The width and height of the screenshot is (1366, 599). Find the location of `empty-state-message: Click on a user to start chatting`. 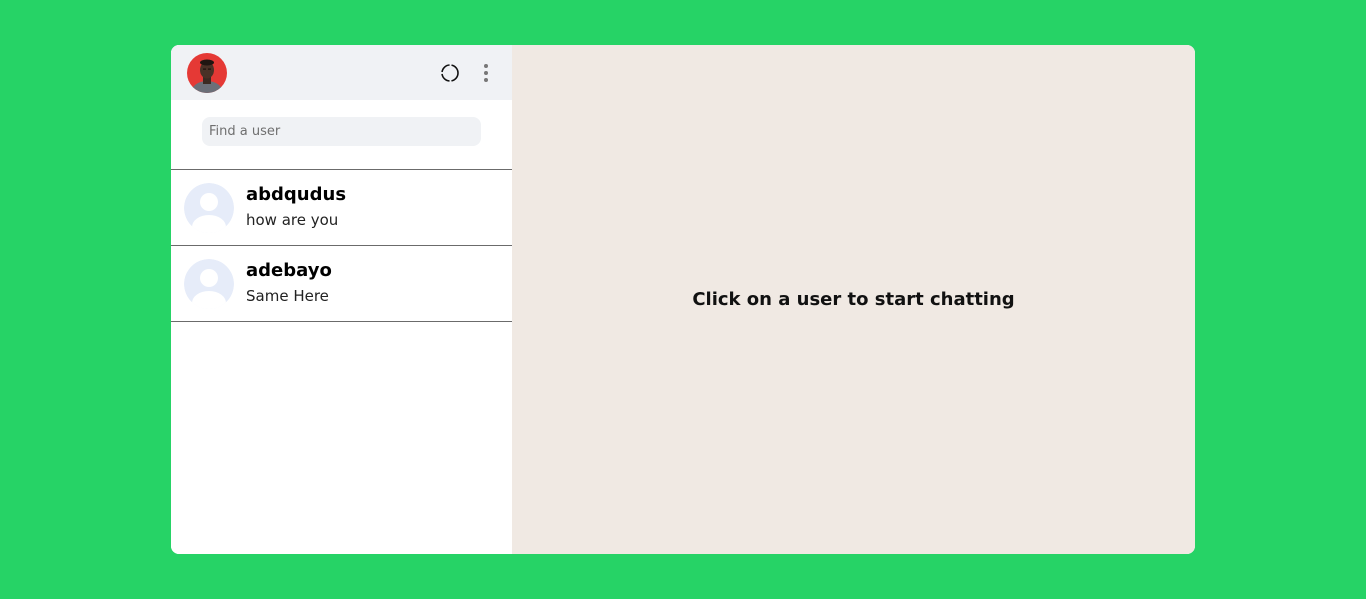

empty-state-message: Click on a user to start chatting is located at coordinates (853, 299).